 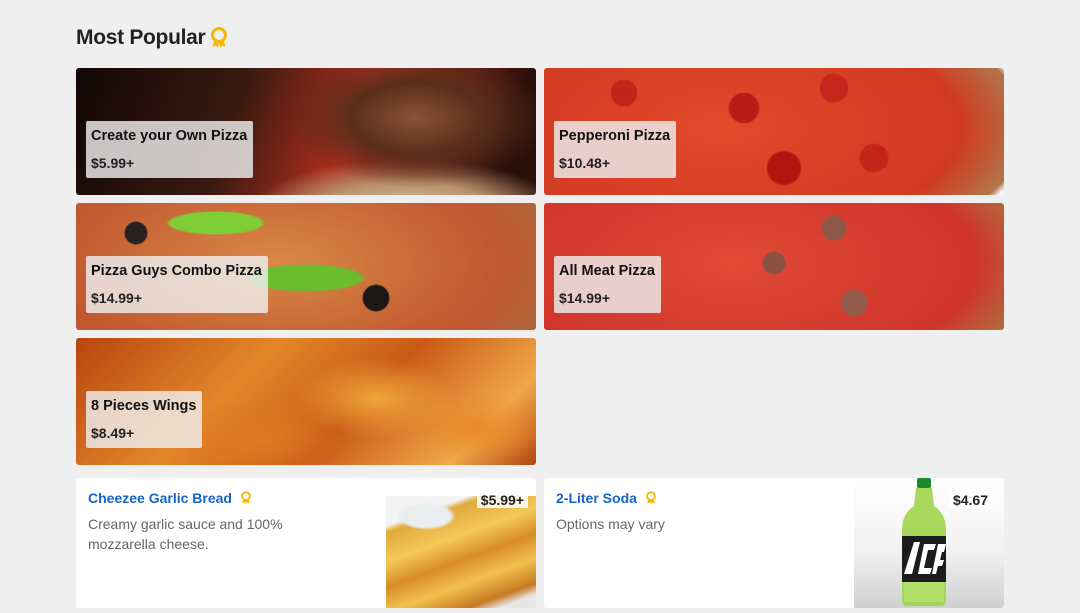 What do you see at coordinates (306, 266) in the screenshot?
I see `menu-card-combo-pizza: Pizza Guys Combo Pizza $14.99+` at bounding box center [306, 266].